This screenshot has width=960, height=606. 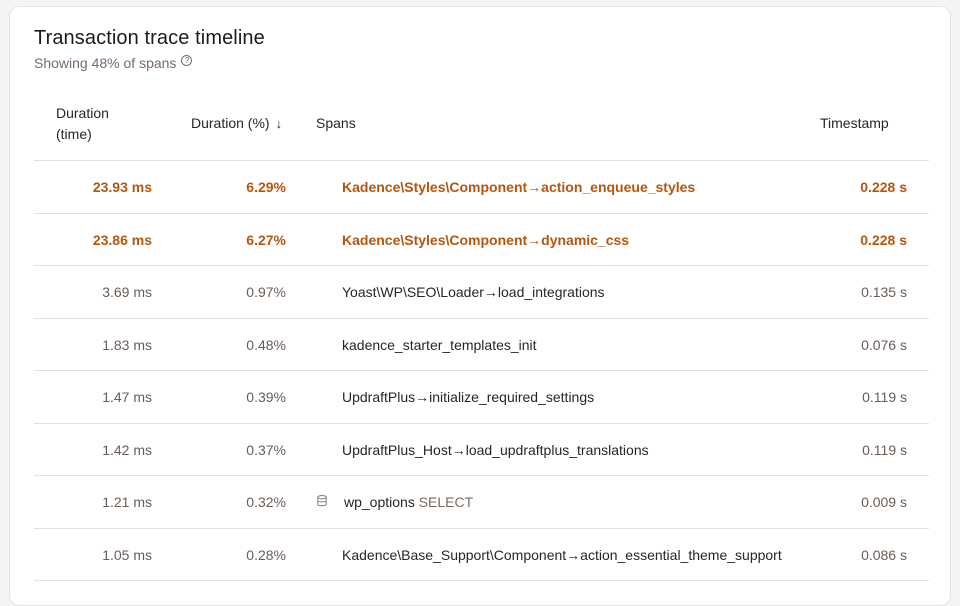 I want to click on row-timestamp: 0.086 s, so click(x=884, y=554).